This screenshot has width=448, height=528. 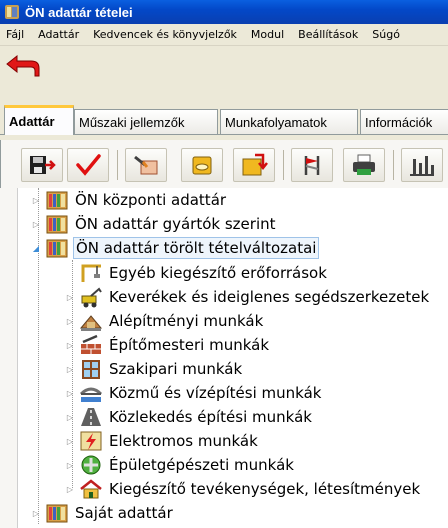 I want to click on main-toolbar, so click(x=224, y=73).